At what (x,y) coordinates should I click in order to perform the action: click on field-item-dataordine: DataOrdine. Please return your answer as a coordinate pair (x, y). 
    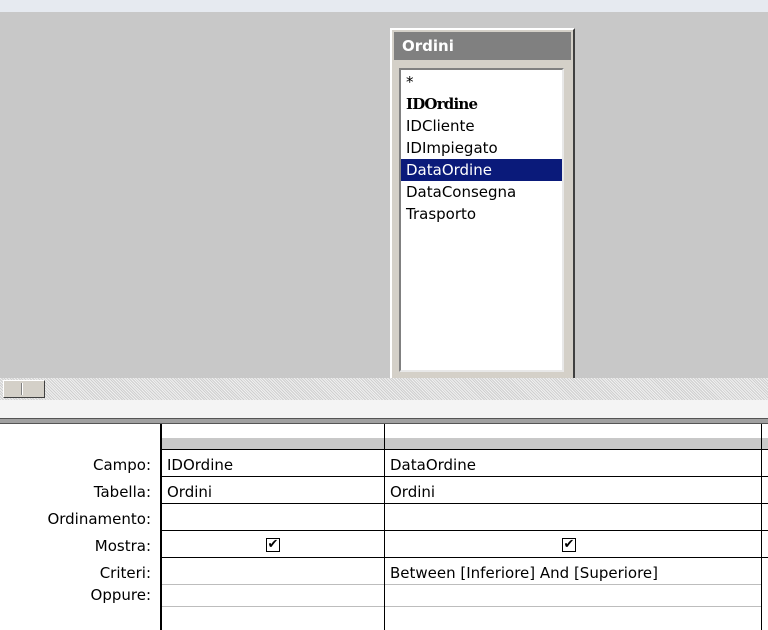
    Looking at the image, I should click on (481, 170).